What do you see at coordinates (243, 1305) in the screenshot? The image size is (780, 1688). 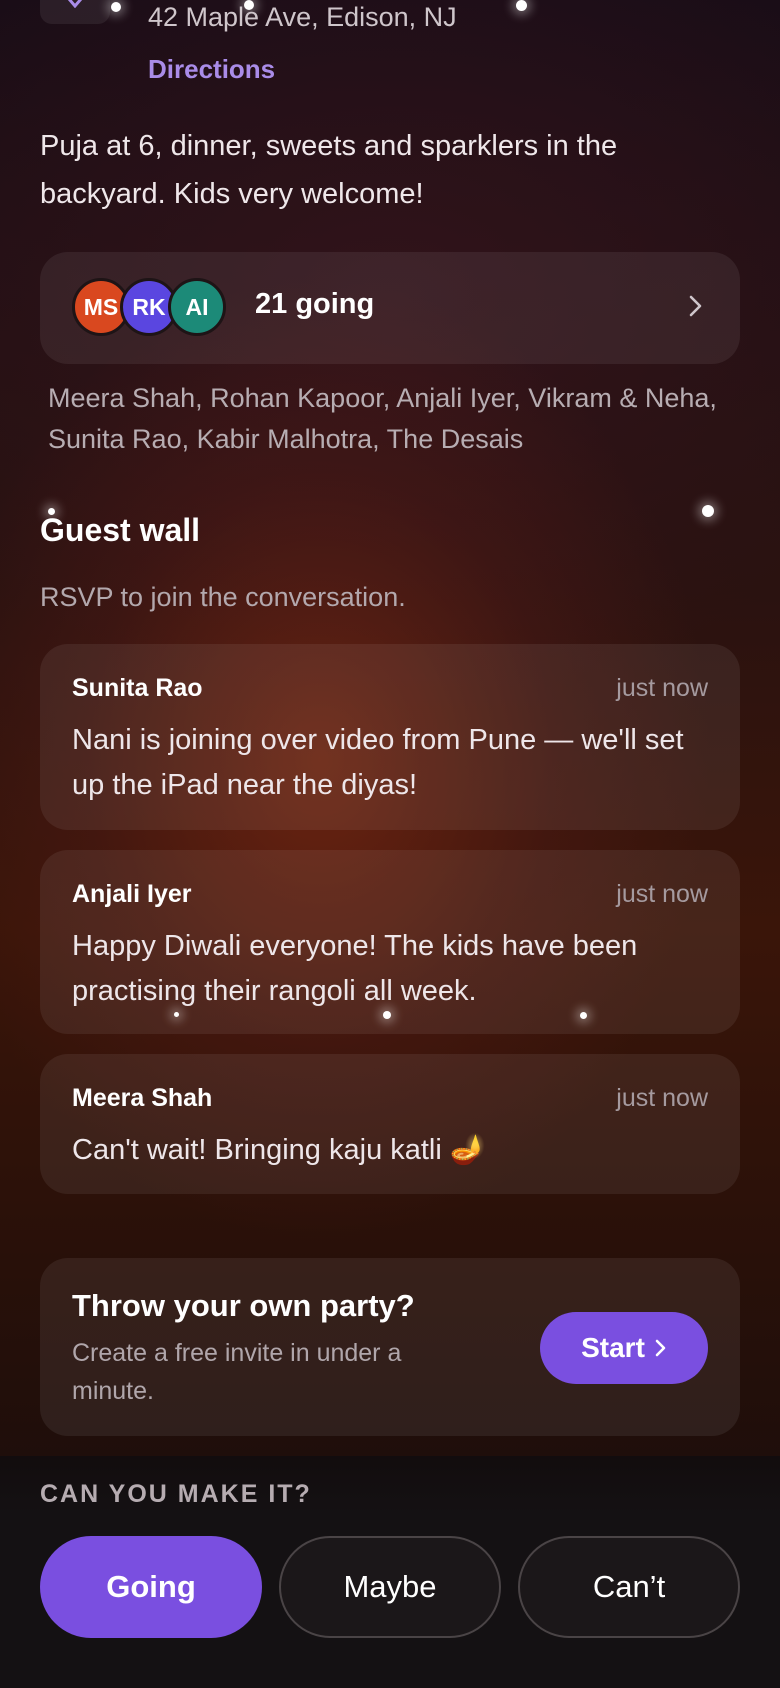 I see `promo-title: Throw your own party?` at bounding box center [243, 1305].